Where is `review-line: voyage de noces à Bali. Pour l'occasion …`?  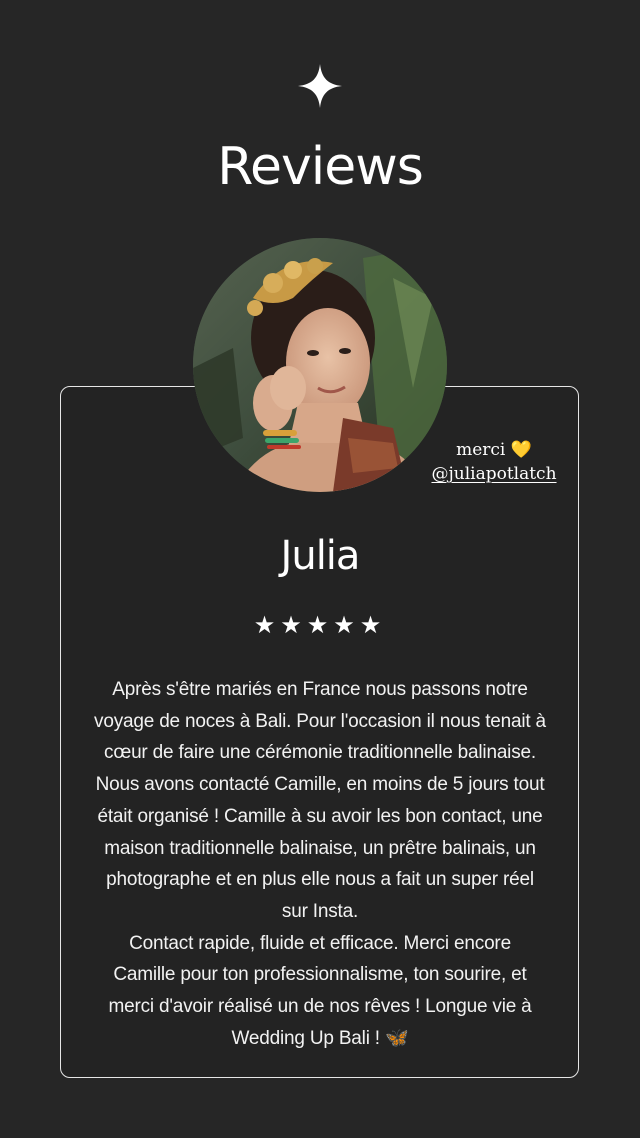 review-line: voyage de noces à Bali. Pour l'occasion … is located at coordinates (320, 721).